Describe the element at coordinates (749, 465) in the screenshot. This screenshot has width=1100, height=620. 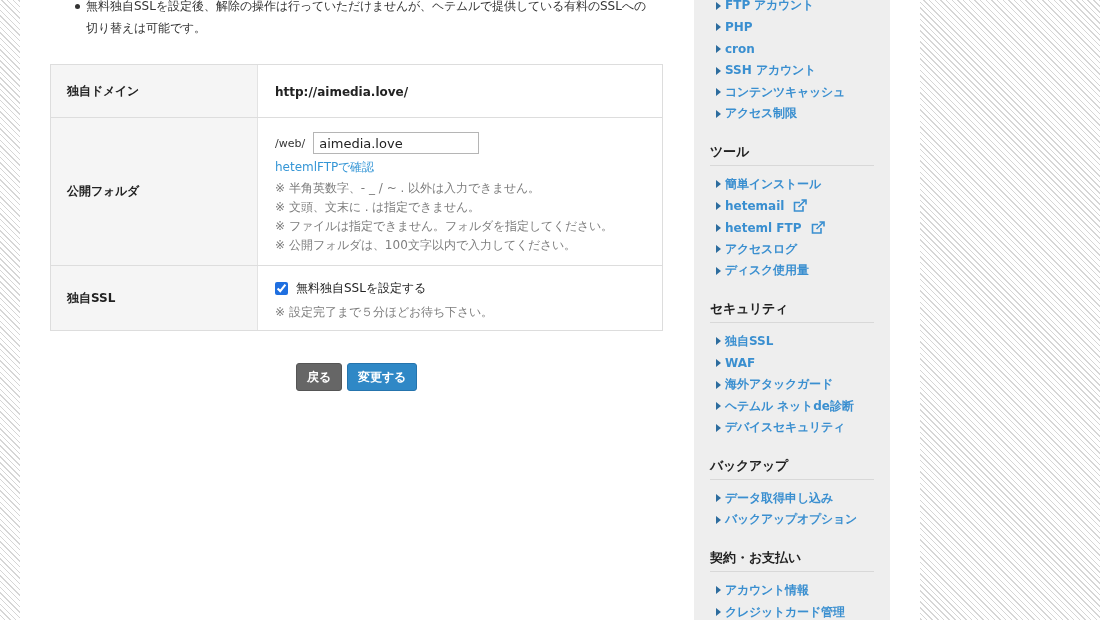
I see `section-heading: バックアップ` at that location.